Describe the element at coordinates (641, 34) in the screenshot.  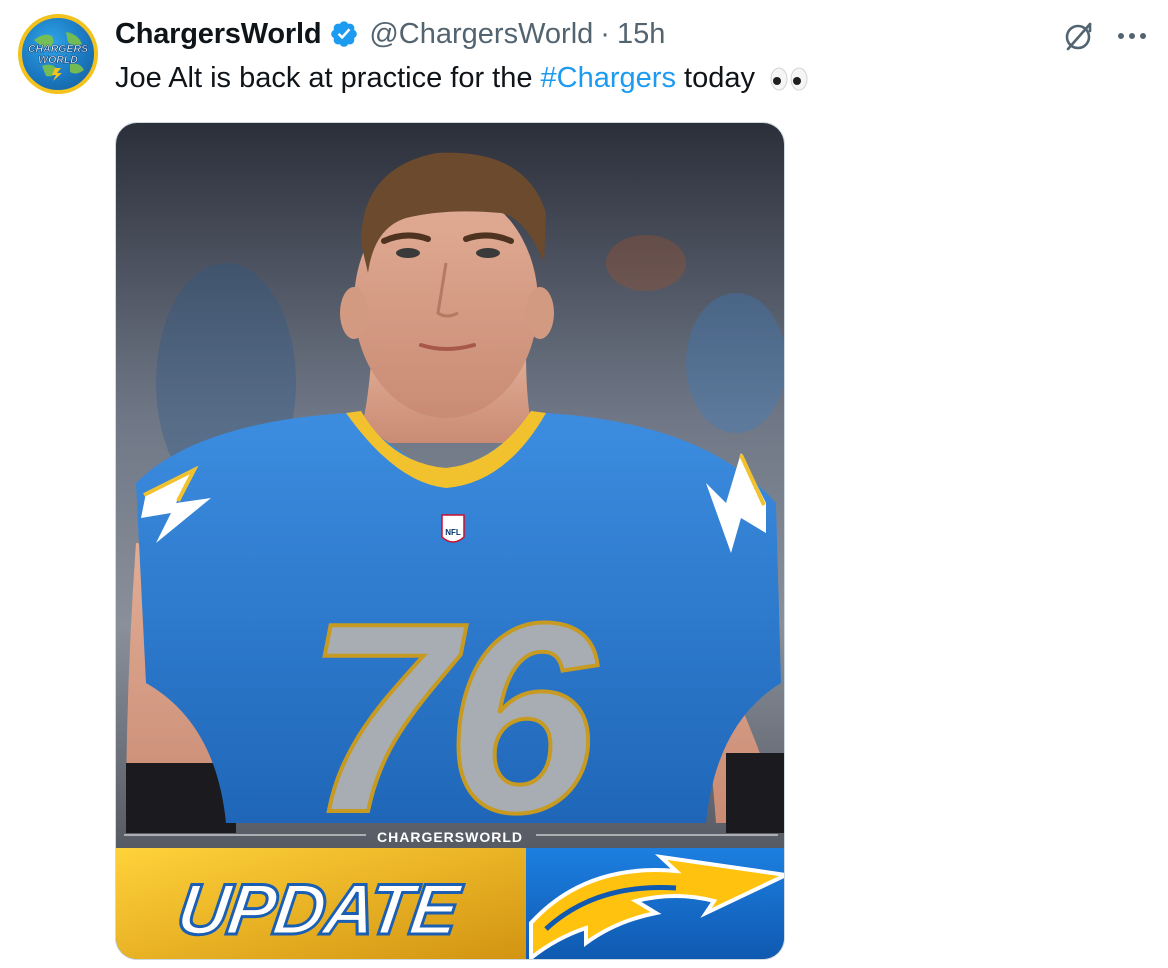
I see `timestamp: 15h` at that location.